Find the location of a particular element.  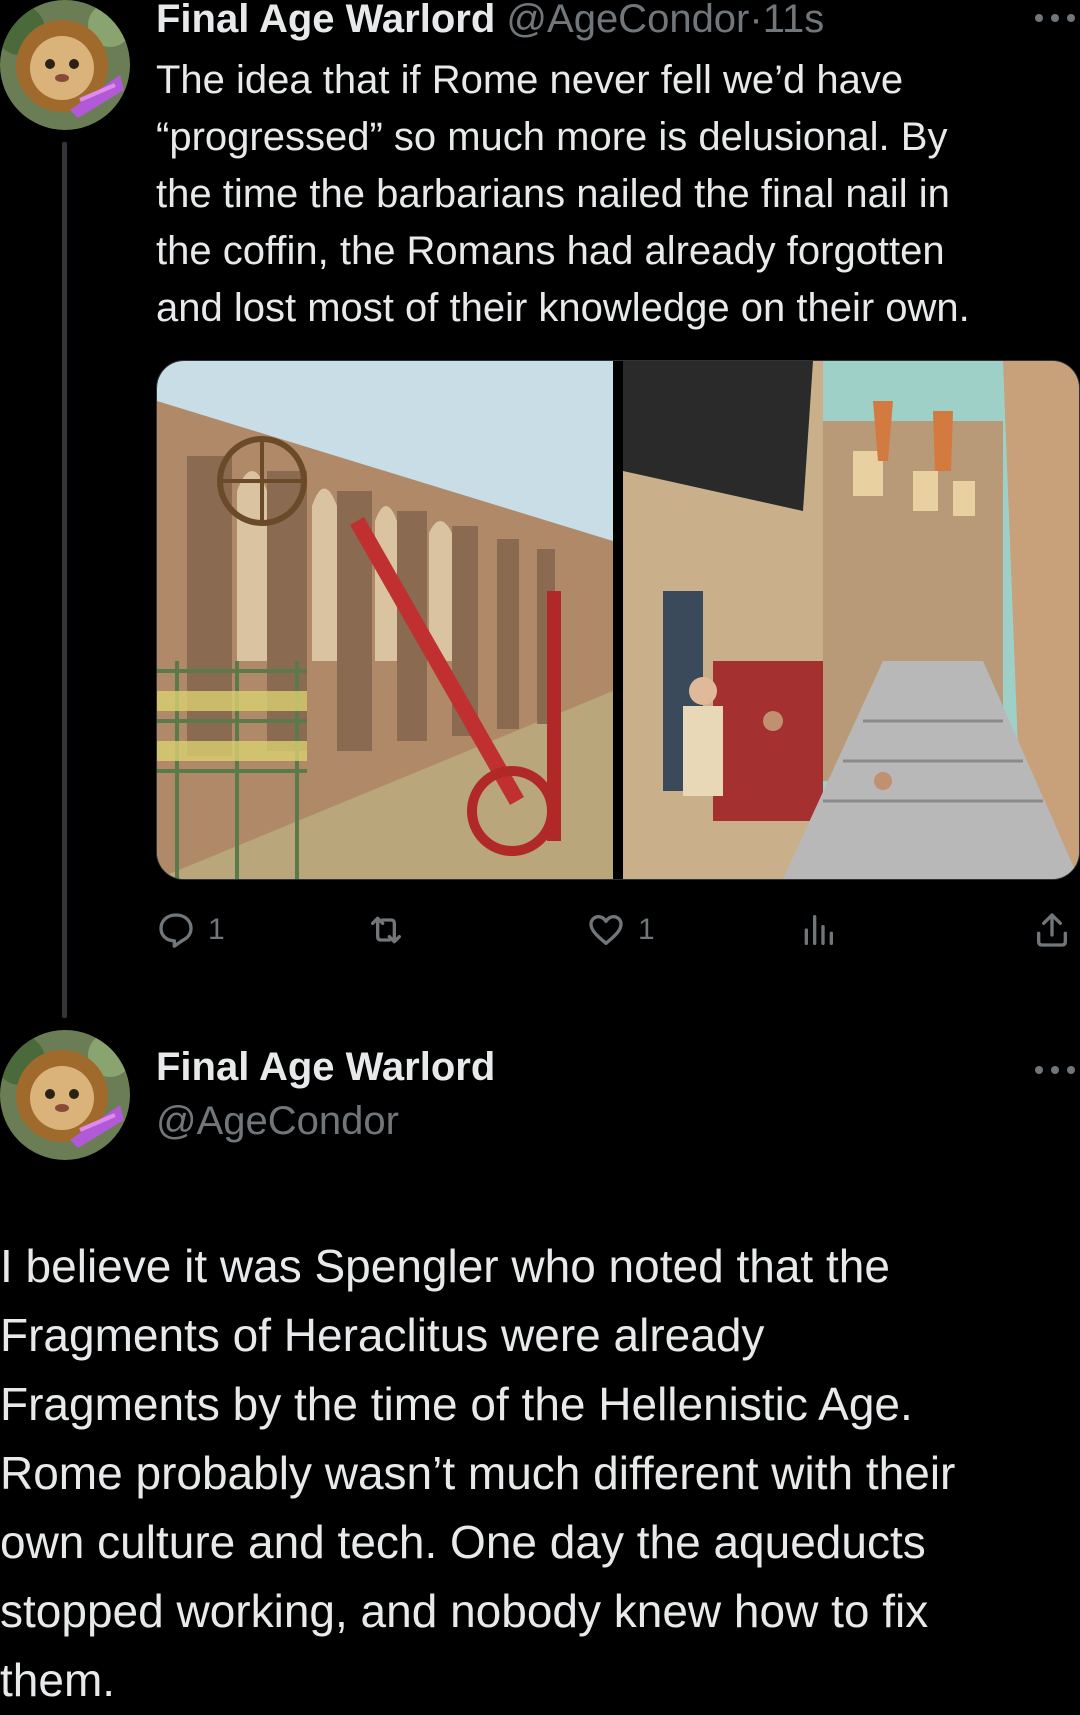

like-button: 1 is located at coordinates (620, 930).